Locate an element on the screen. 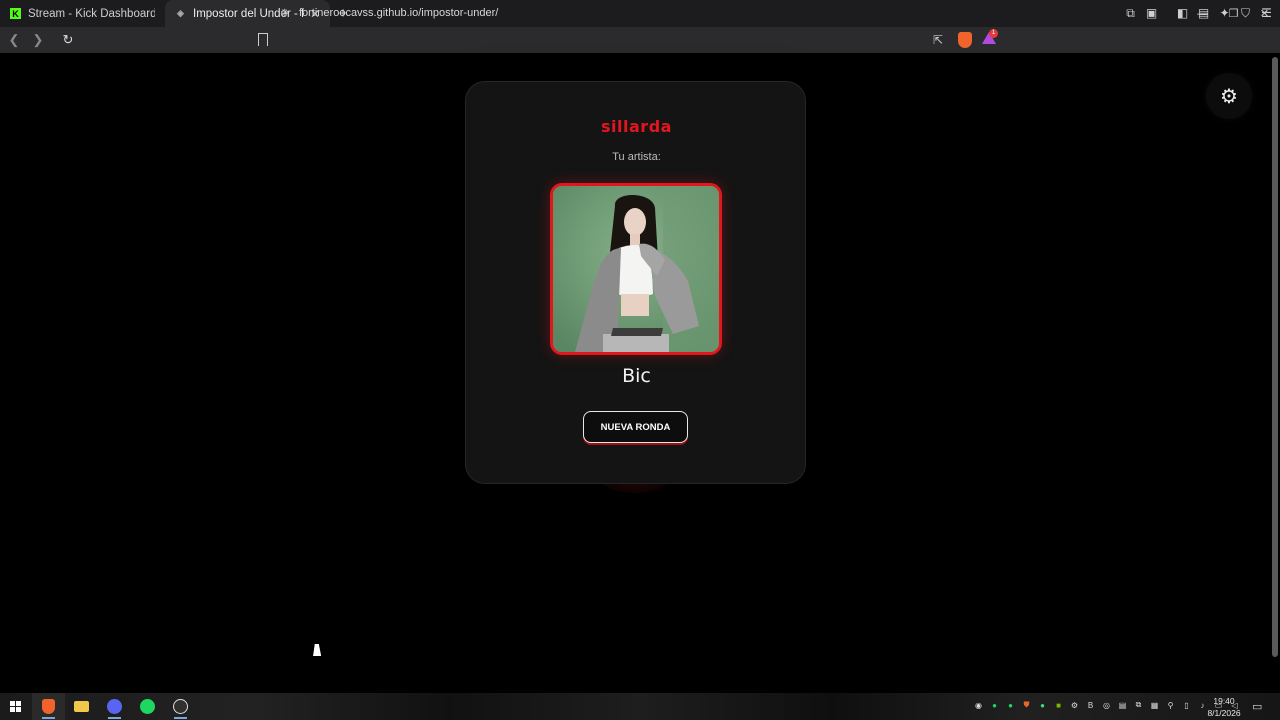 Image resolution: width=1280 pixels, height=720 pixels. wallet-icon: ▤ is located at coordinates (1203, 13).